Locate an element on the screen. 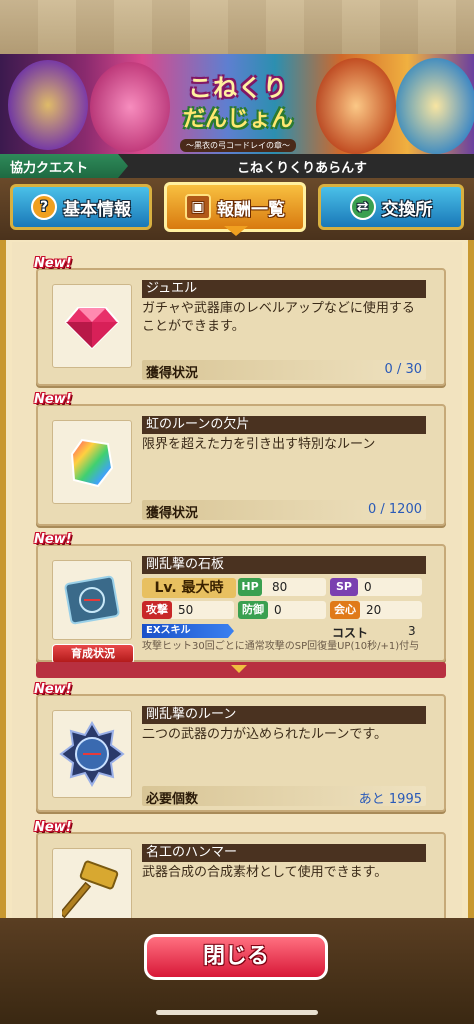  active-tab-caret is located at coordinates (236, 231).